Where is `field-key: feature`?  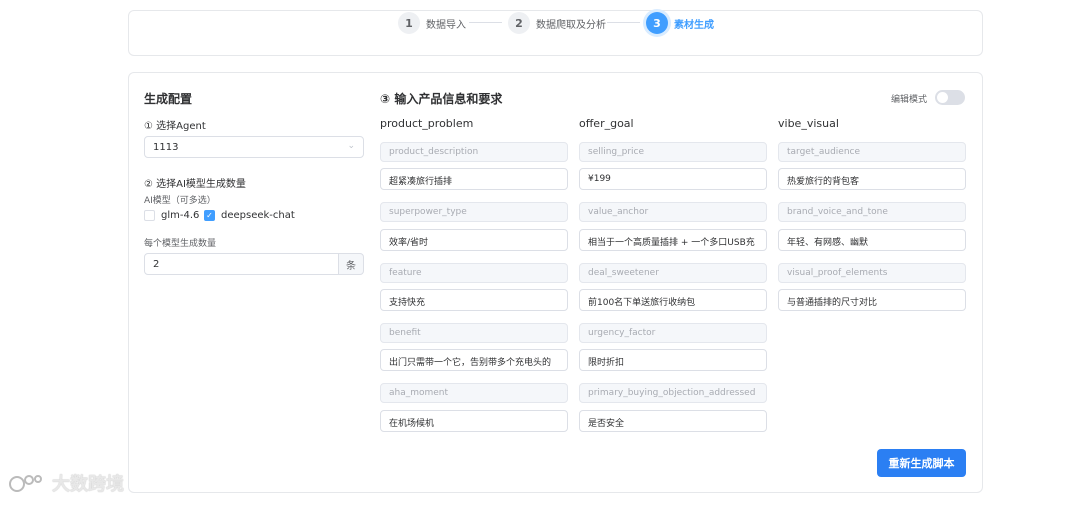
field-key: feature is located at coordinates (474, 273).